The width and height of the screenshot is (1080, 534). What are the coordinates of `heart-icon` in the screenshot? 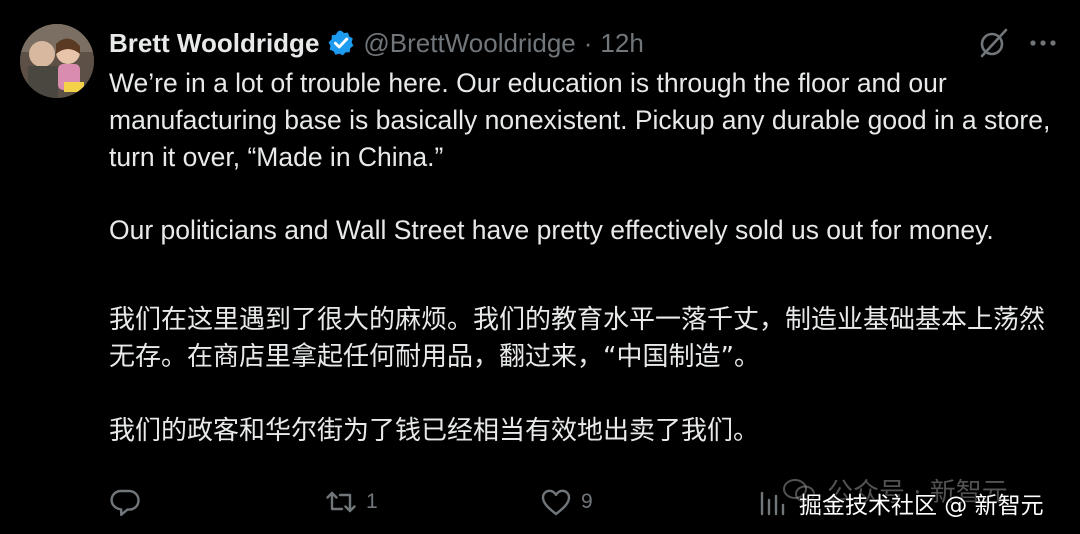 It's located at (556, 502).